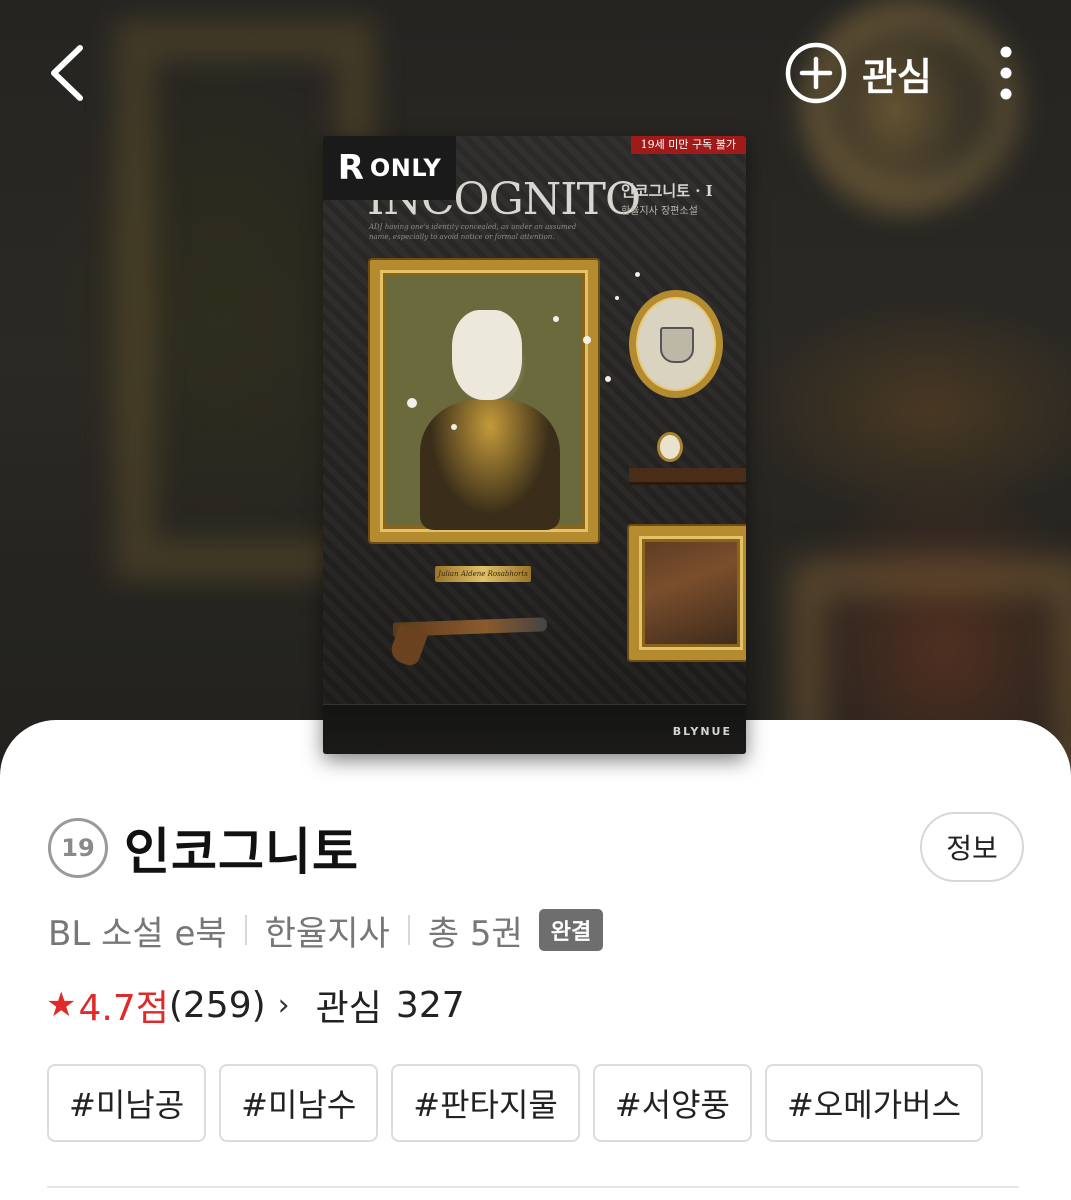 This screenshot has width=1071, height=1200. I want to click on more-options-button, so click(1006, 75).